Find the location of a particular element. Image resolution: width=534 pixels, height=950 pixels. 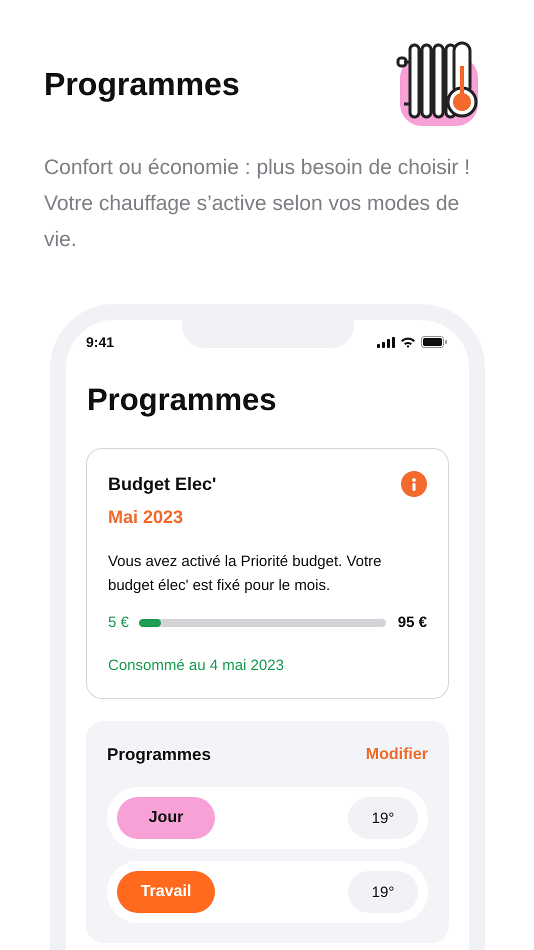

consumed-amount: 5 € is located at coordinates (118, 622).